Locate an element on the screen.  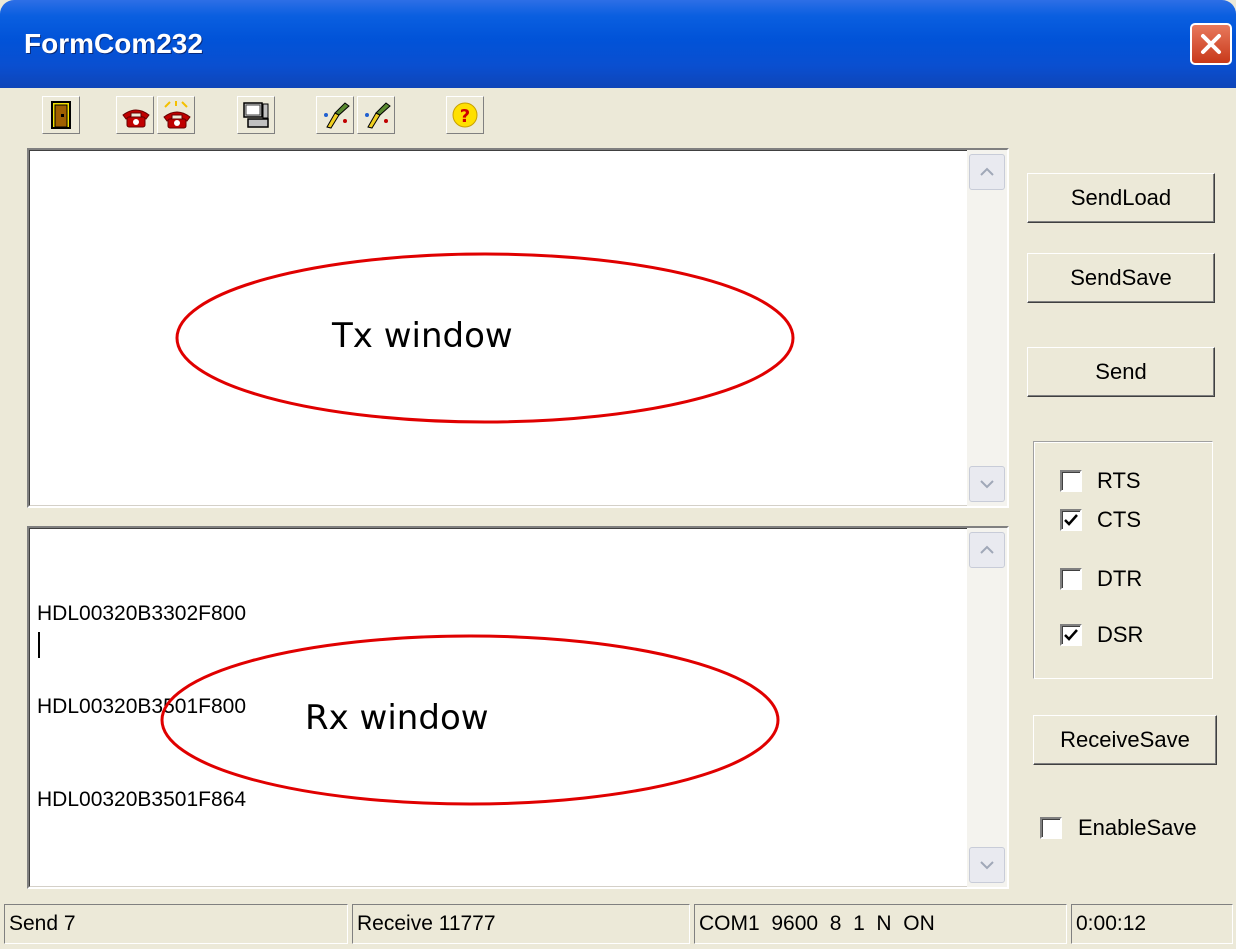
tx-scroll-up-button is located at coordinates (987, 172).